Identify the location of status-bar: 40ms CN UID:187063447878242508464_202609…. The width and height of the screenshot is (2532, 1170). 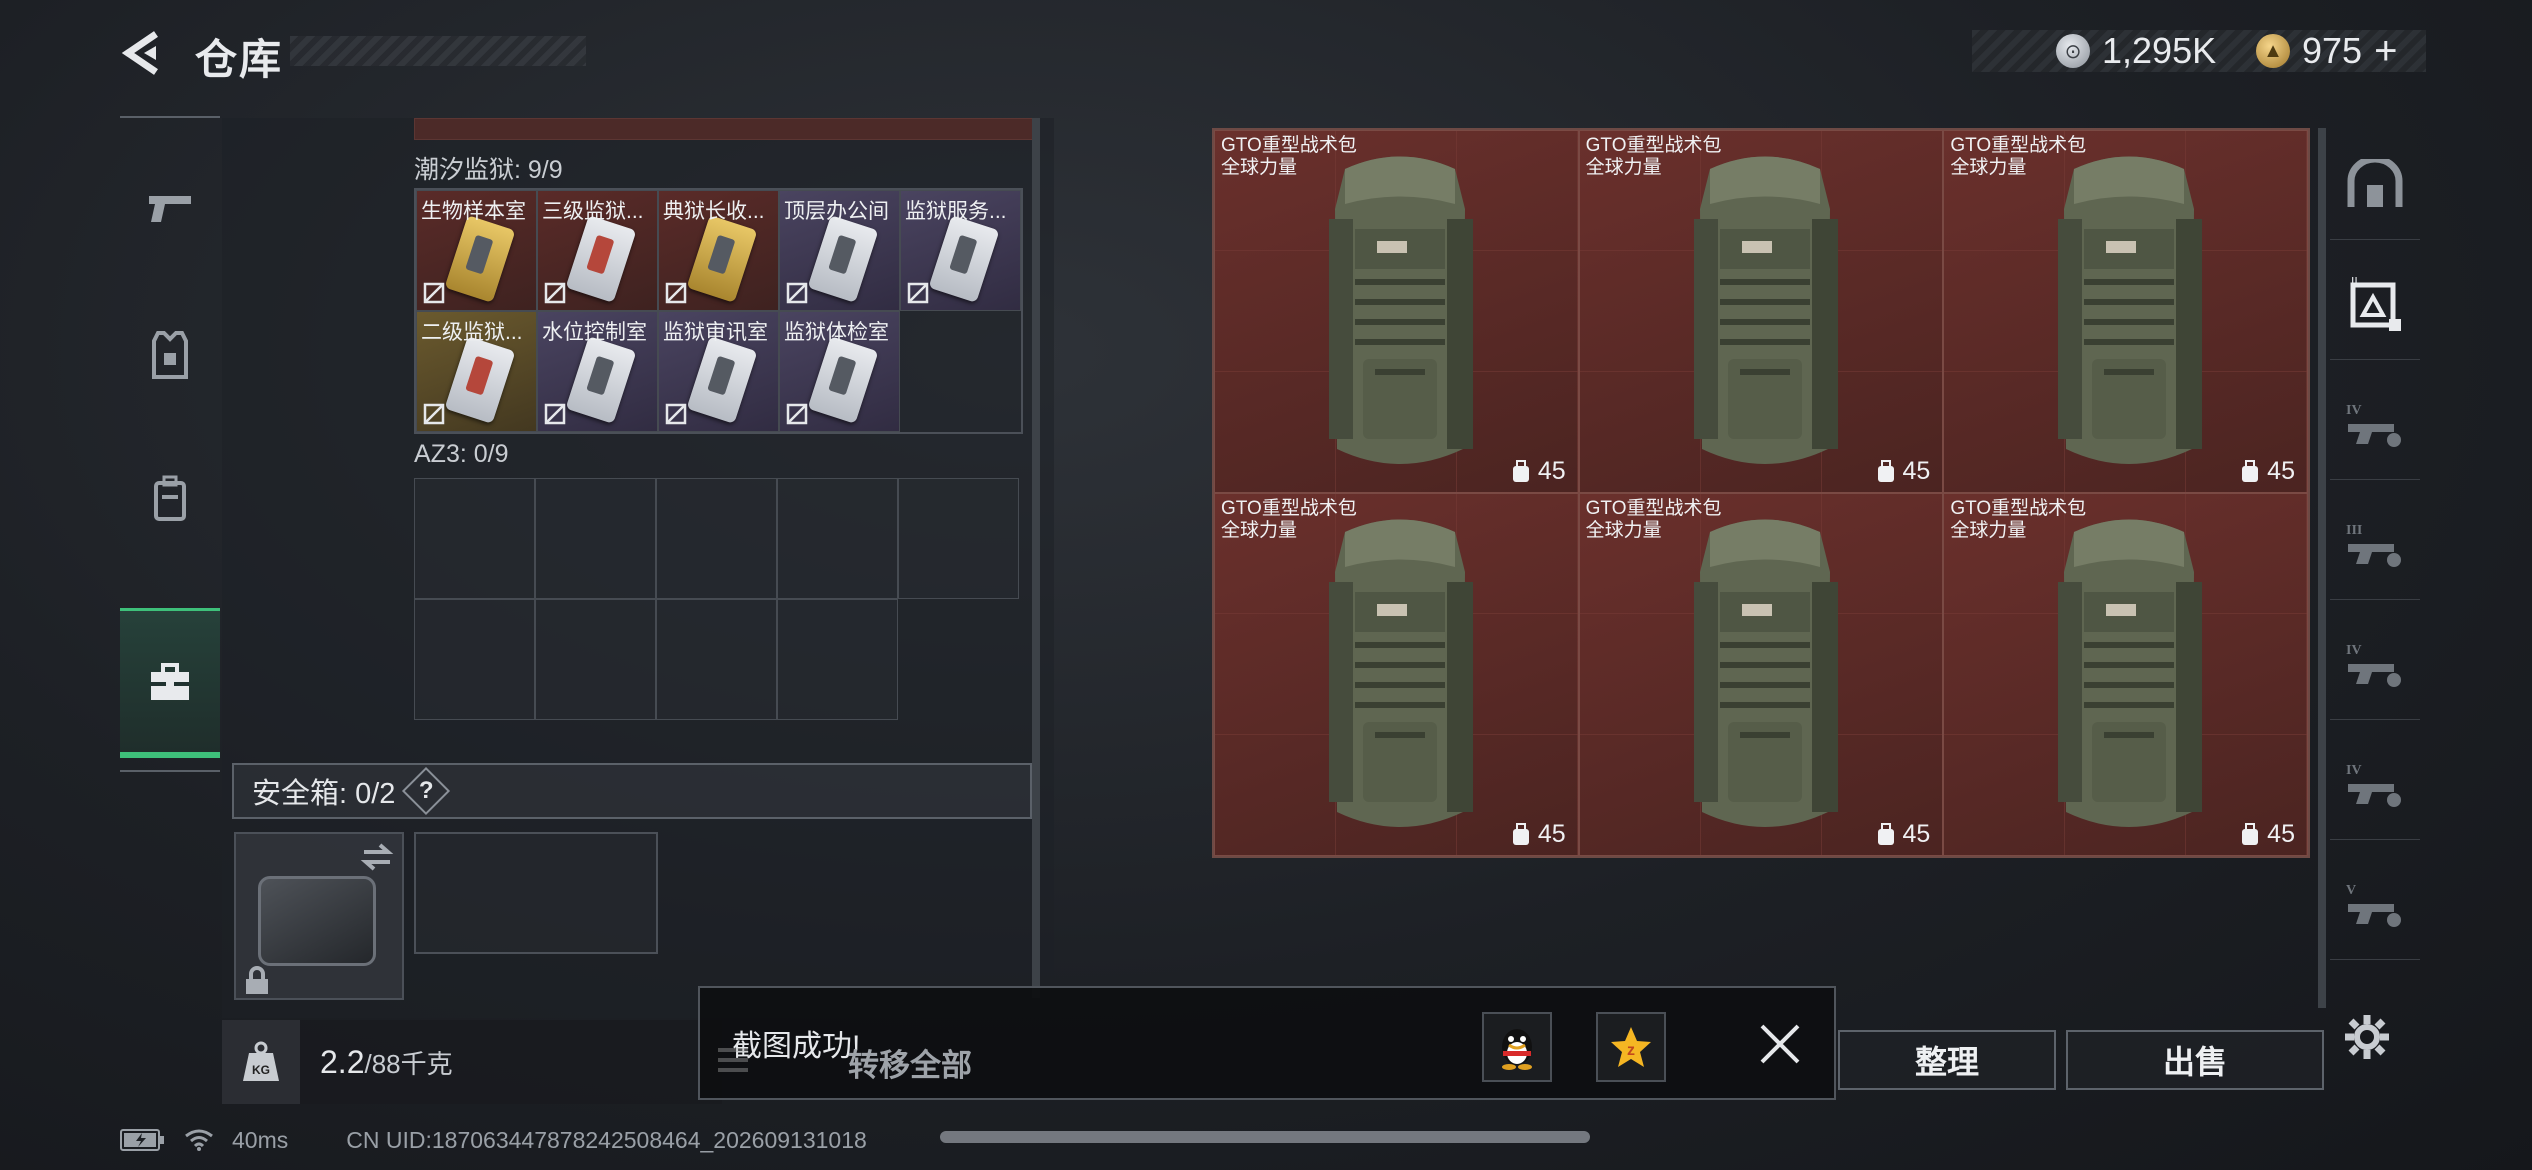
(493, 1140).